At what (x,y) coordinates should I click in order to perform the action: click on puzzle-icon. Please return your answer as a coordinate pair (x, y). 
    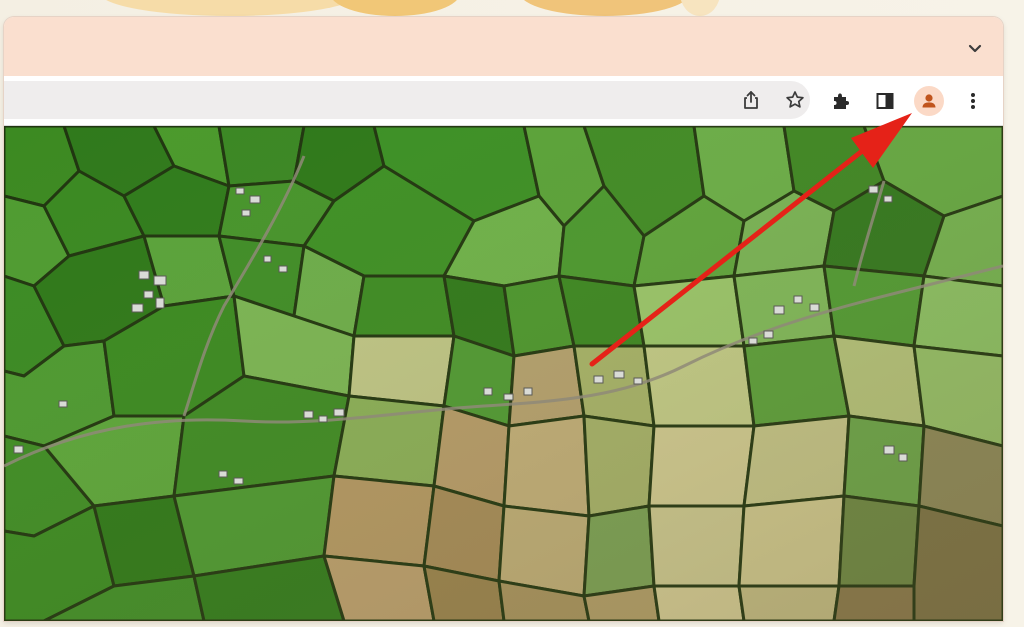
    Looking at the image, I should click on (841, 101).